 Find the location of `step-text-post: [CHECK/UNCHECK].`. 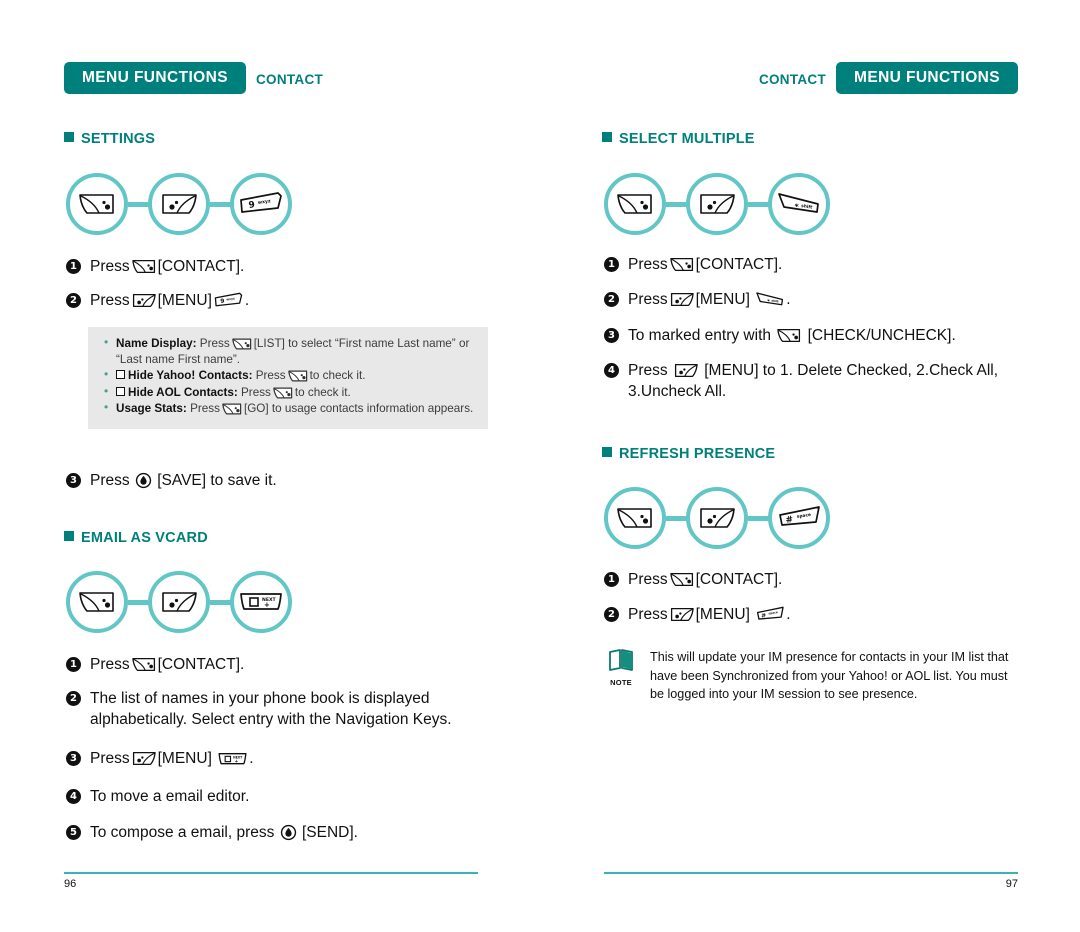

step-text-post: [CHECK/UNCHECK]. is located at coordinates (881, 335).